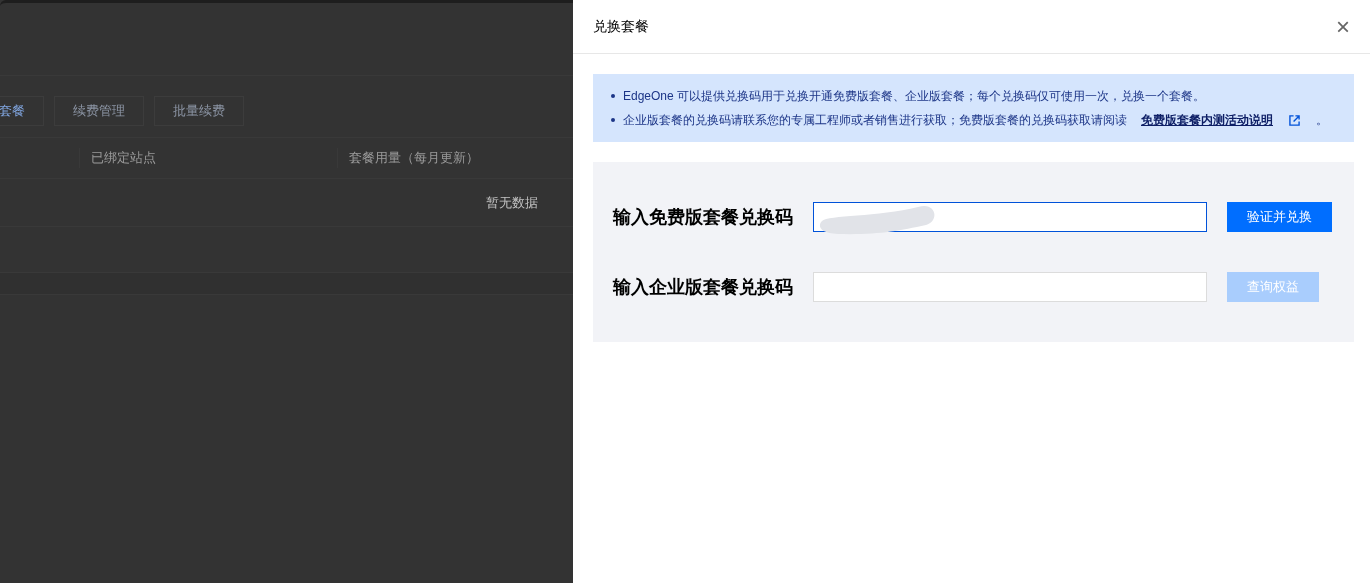  What do you see at coordinates (199, 111) in the screenshot?
I see `page-button: 批量续费` at bounding box center [199, 111].